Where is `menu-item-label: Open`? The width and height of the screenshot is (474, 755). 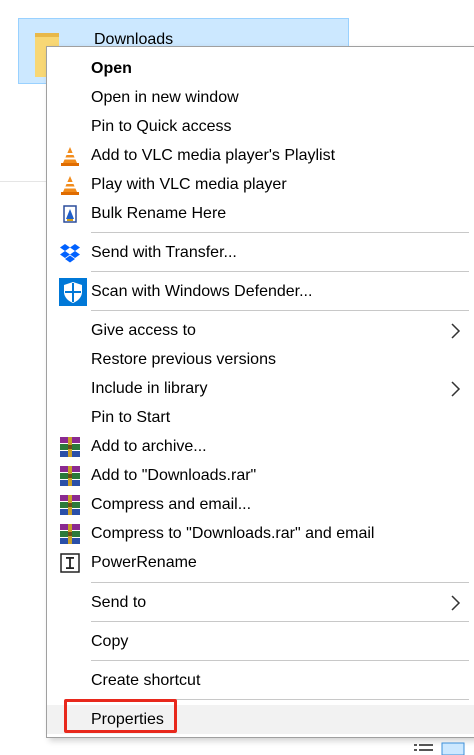 menu-item-label: Open is located at coordinates (111, 68).